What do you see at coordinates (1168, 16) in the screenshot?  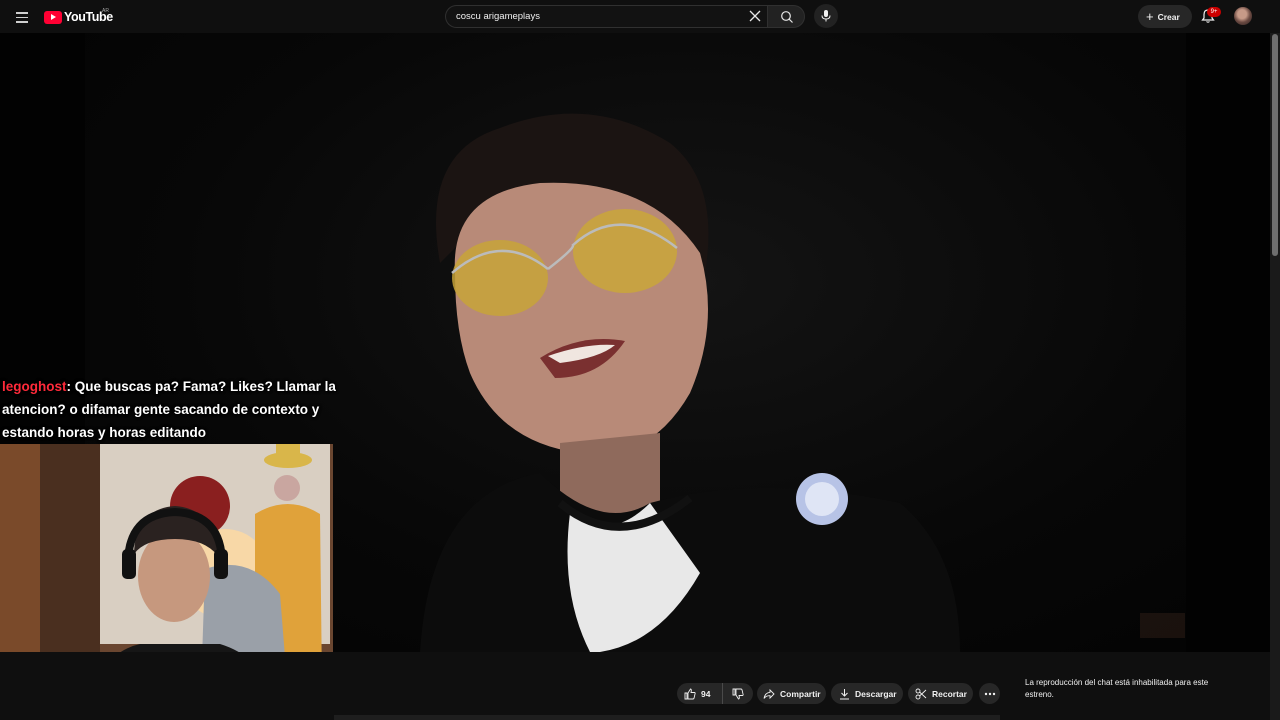 I see `create-label: Crear` at bounding box center [1168, 16].